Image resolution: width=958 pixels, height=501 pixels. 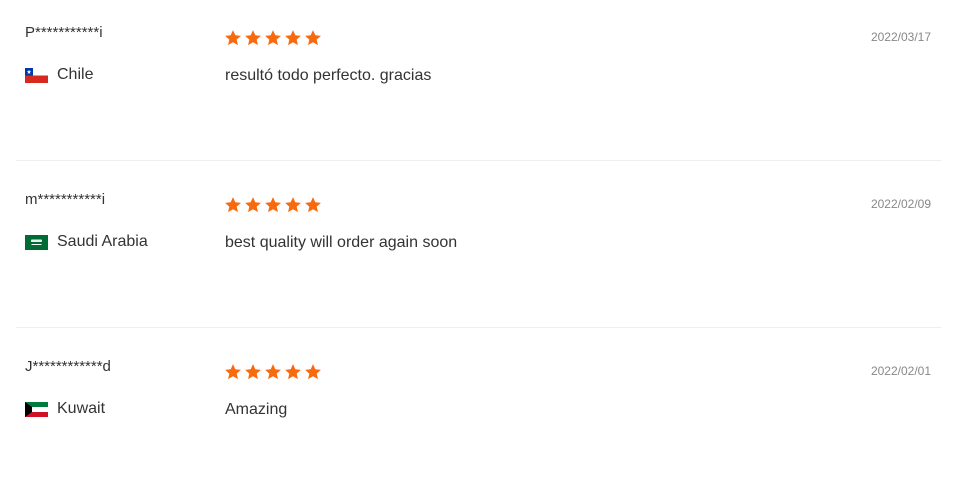 What do you see at coordinates (900, 204) in the screenshot?
I see `review-date: 2022/02/09` at bounding box center [900, 204].